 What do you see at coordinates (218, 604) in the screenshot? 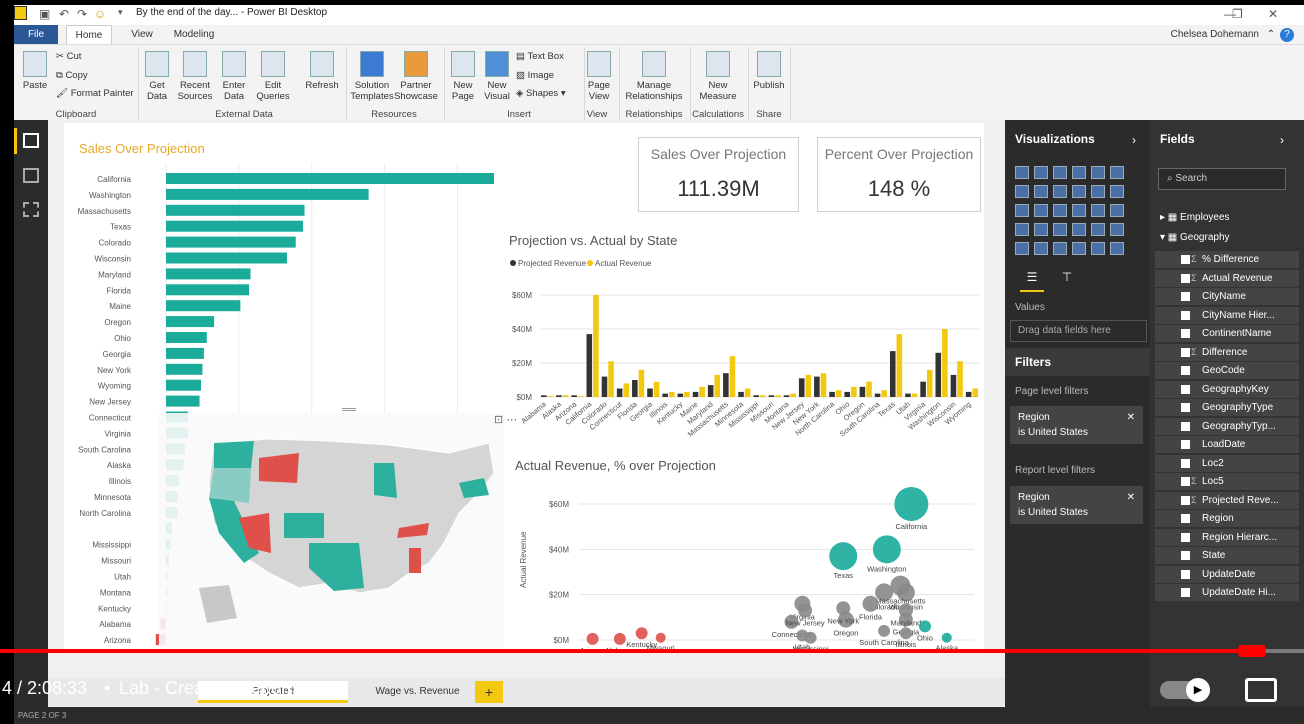
I see `state-alaska` at bounding box center [218, 604].